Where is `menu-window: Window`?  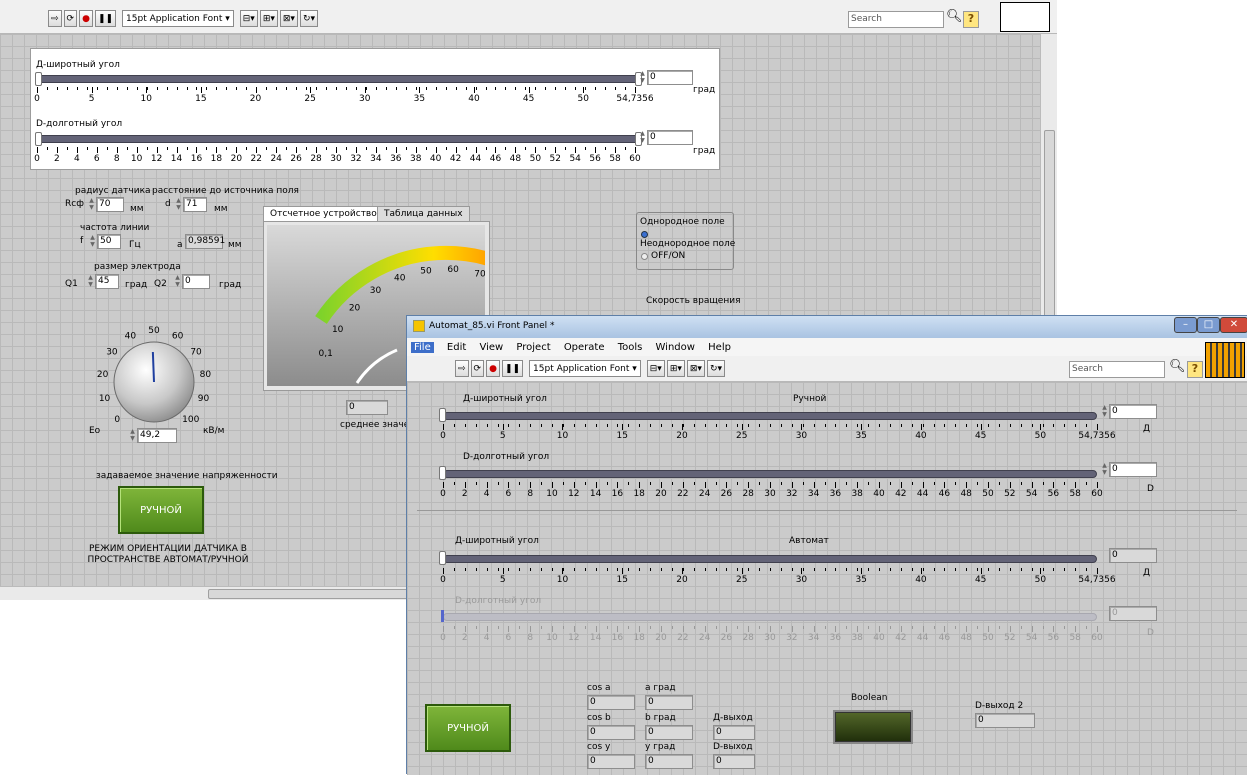 menu-window: Window is located at coordinates (675, 347).